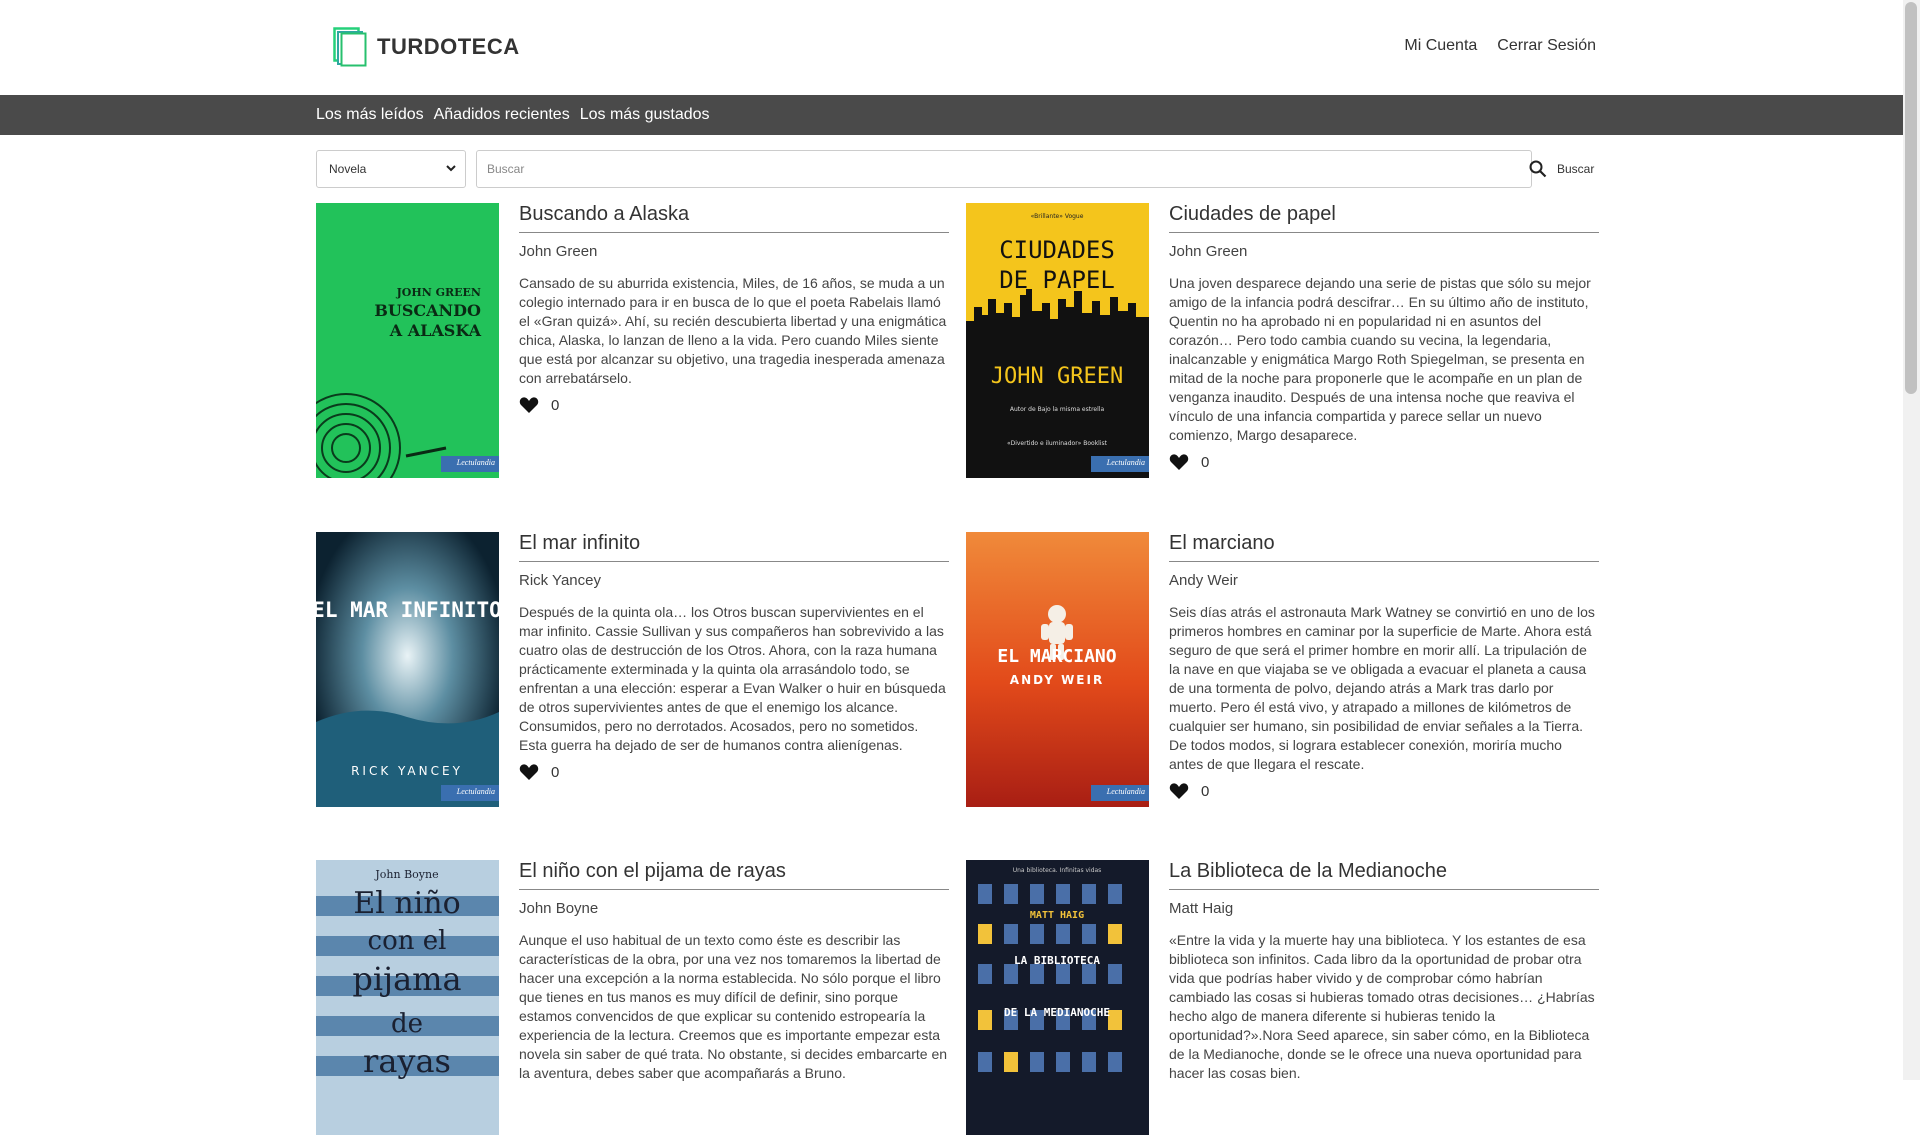 The height and width of the screenshot is (1135, 1920). What do you see at coordinates (435, 330) in the screenshot?
I see `cover-title-line: A ALASKA` at bounding box center [435, 330].